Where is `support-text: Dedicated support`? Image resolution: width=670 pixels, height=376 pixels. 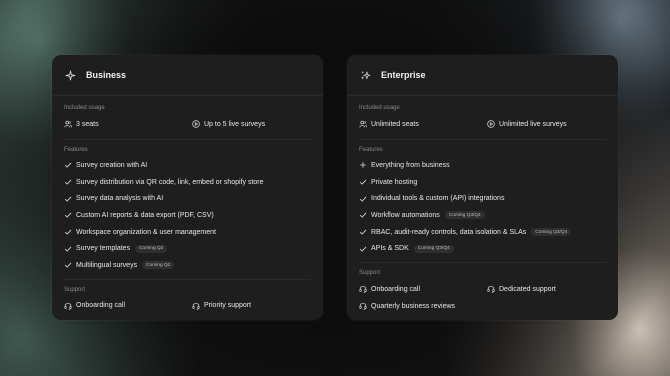
support-text: Dedicated support is located at coordinates (527, 289).